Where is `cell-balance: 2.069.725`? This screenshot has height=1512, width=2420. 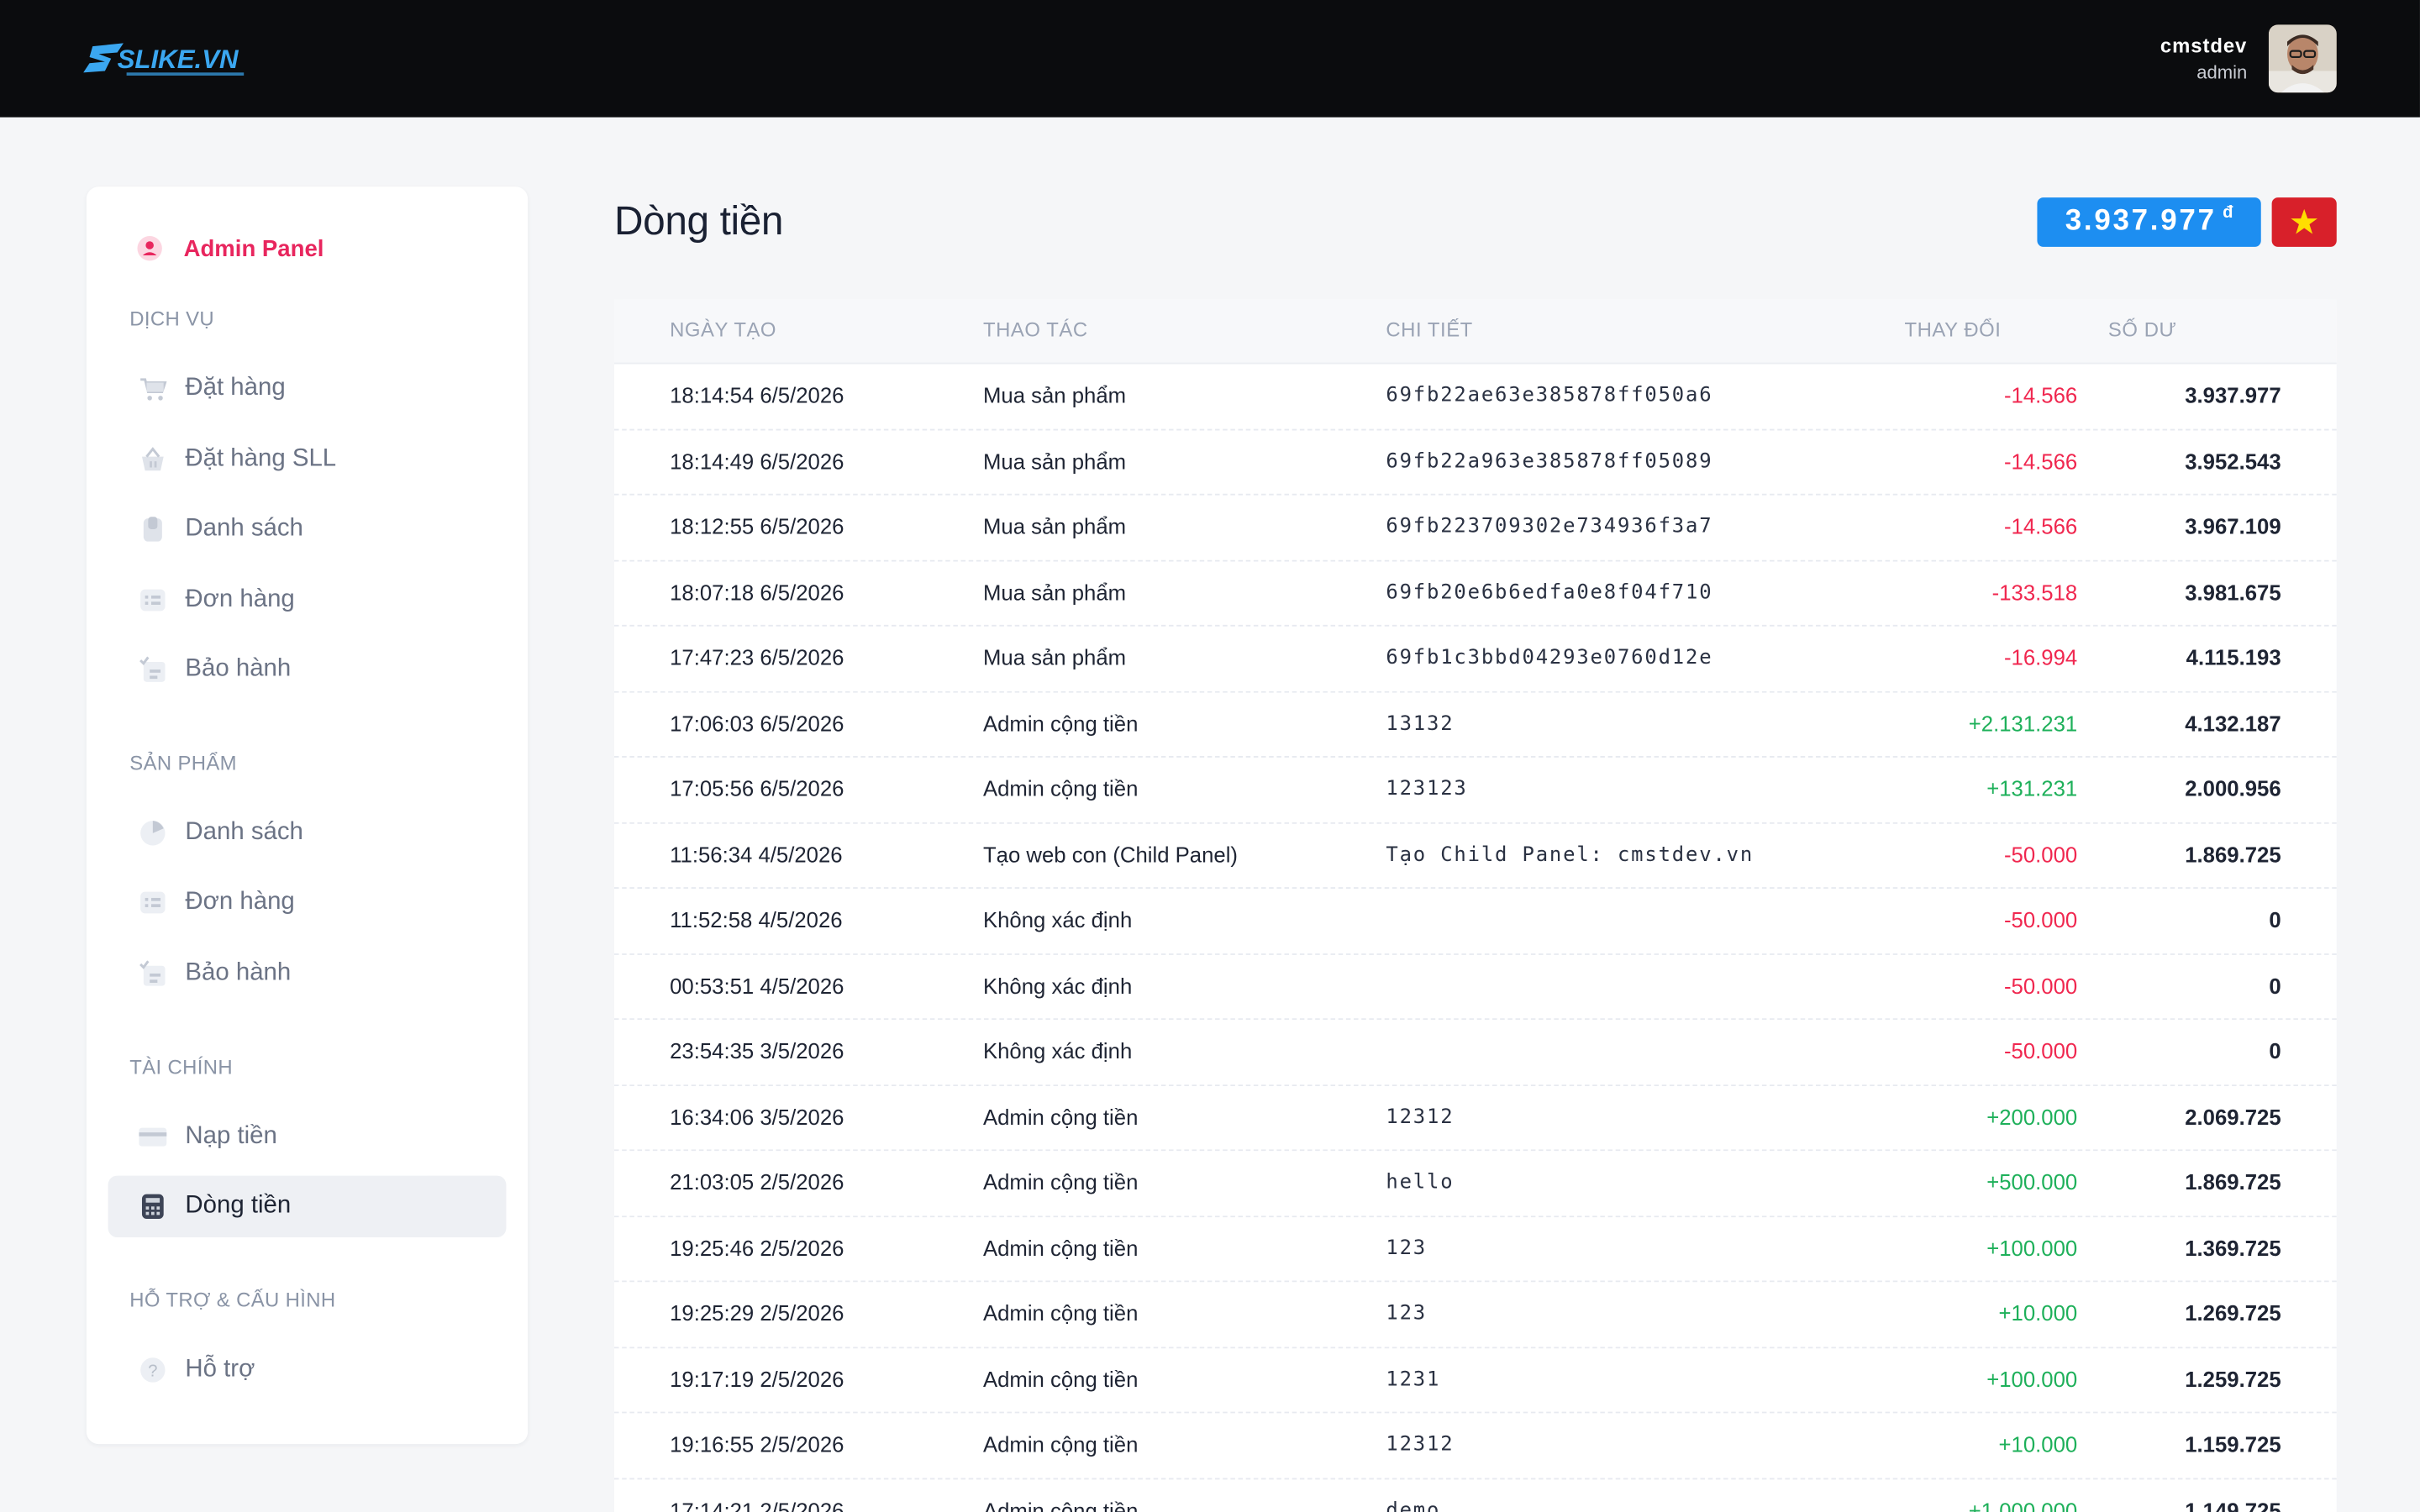
cell-balance: 2.069.725 is located at coordinates (2233, 1116).